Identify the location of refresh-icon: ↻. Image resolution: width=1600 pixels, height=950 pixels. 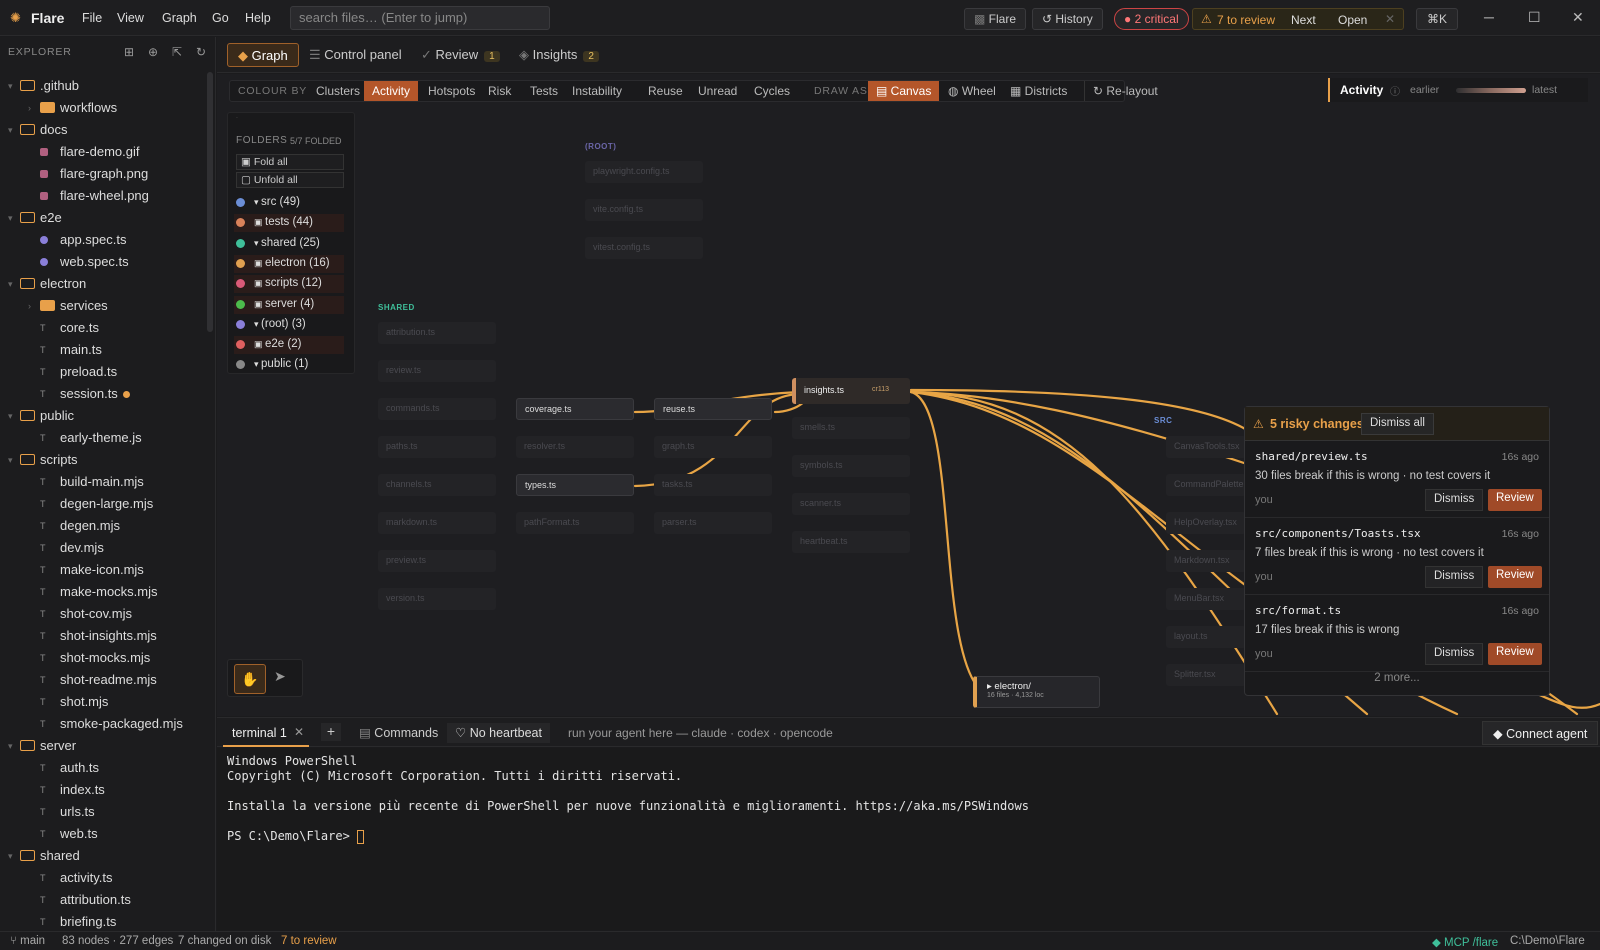
(201, 52).